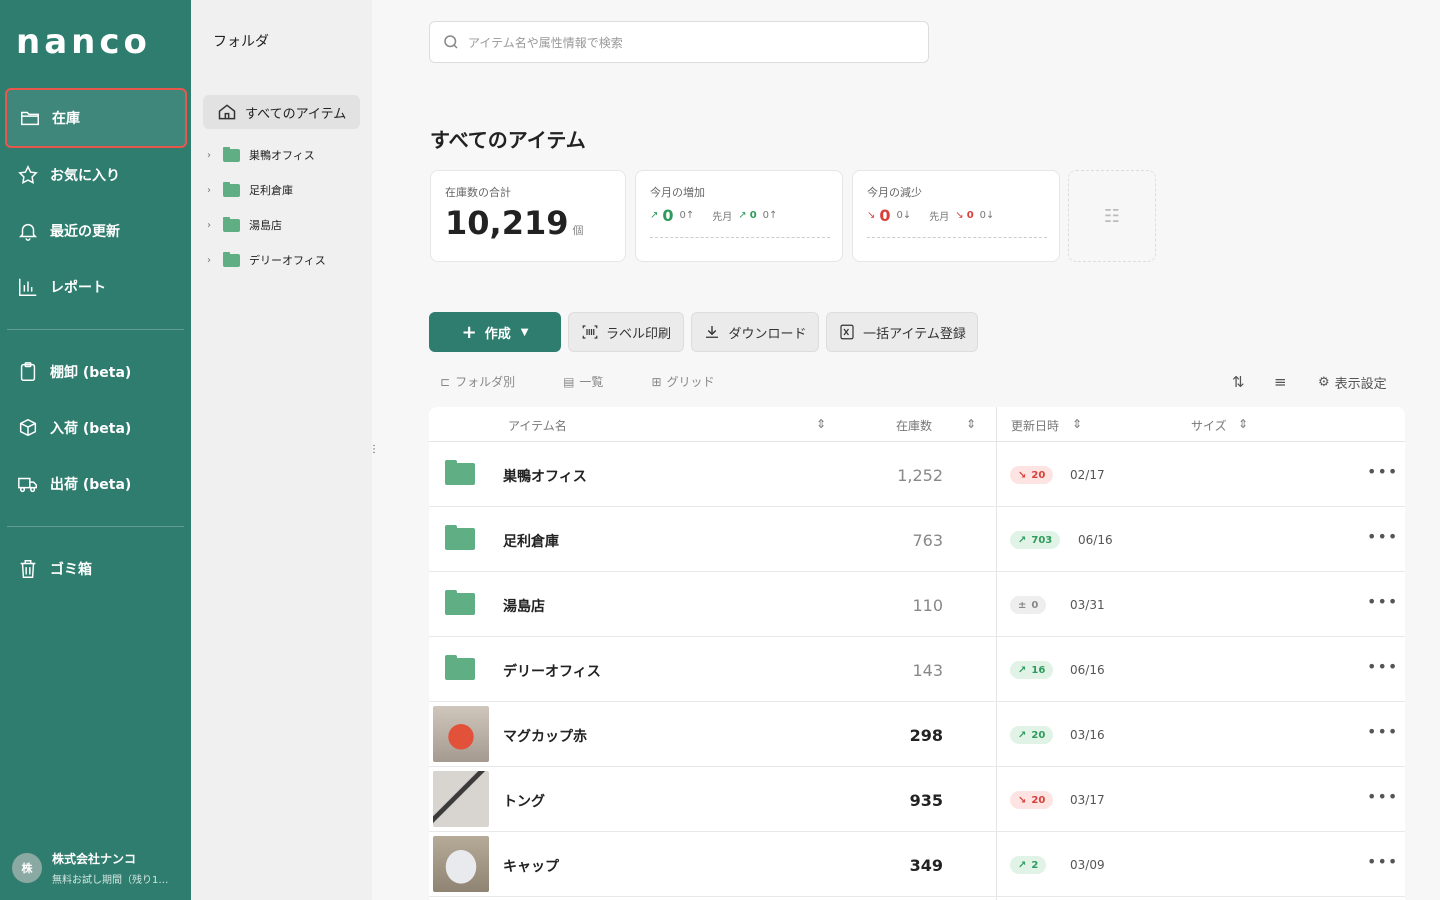 Image resolution: width=1440 pixels, height=900 pixels. What do you see at coordinates (495, 332) in the screenshot?
I see `create-button: + 作成 ▼` at bounding box center [495, 332].